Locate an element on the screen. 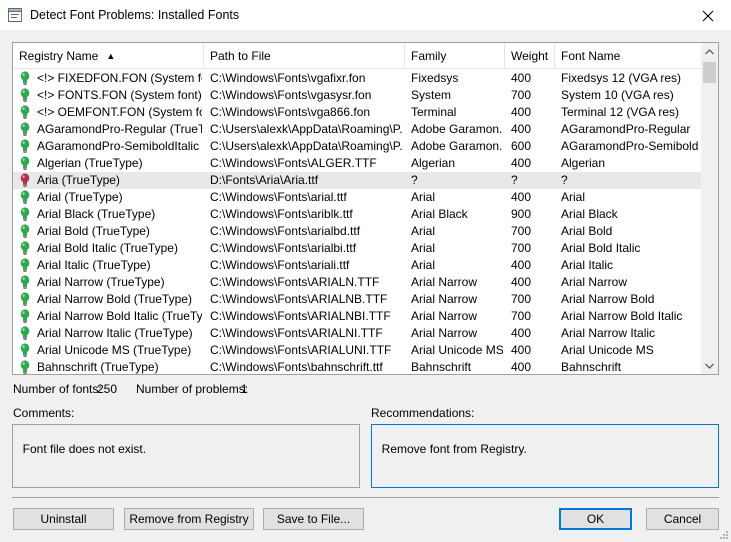  cell-weight: ? is located at coordinates (514, 180).